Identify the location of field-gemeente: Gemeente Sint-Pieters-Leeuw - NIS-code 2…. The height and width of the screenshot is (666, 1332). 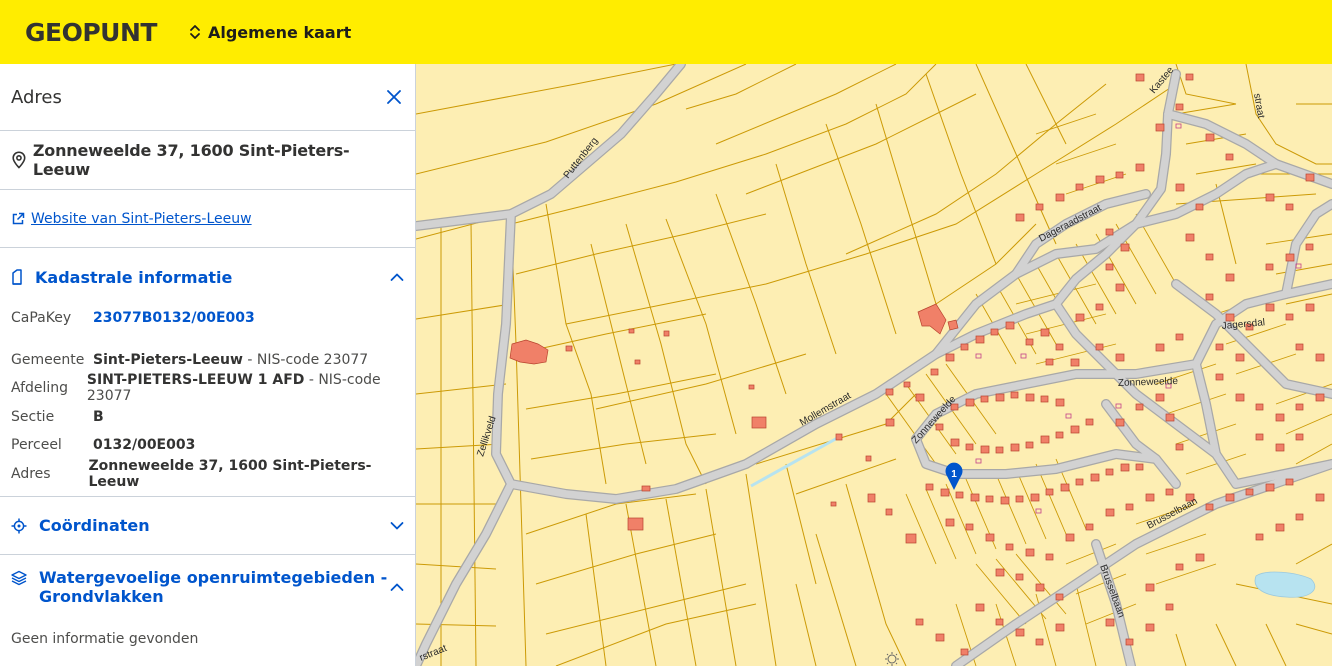
(207, 360).